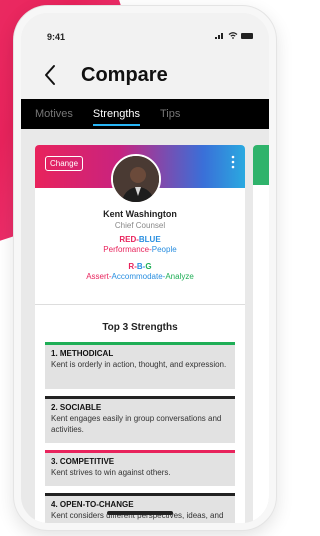  Describe the element at coordinates (137, 276) in the screenshot. I see `secondary-subtitle-blue: Accommodate` at that location.